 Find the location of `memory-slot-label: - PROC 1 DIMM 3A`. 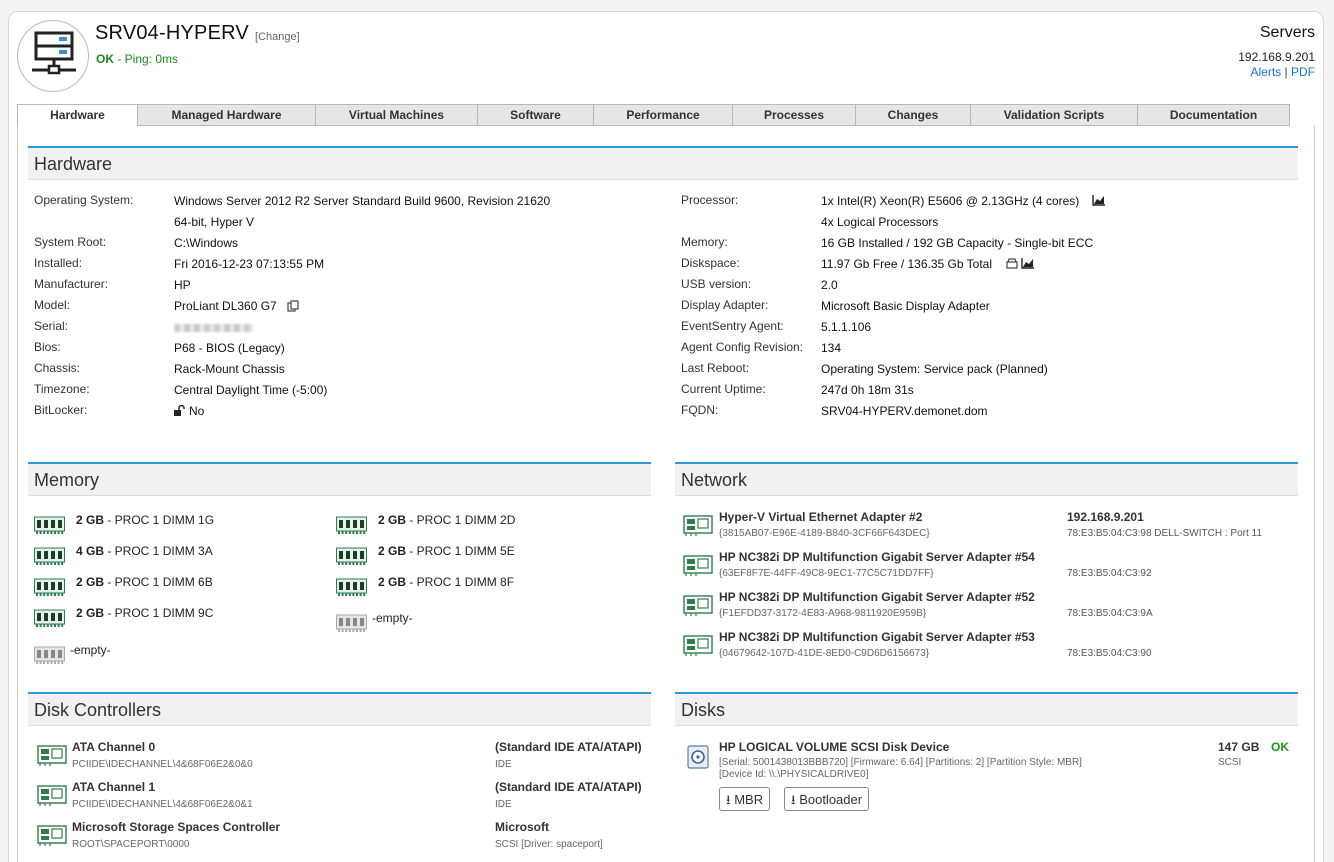

memory-slot-label: - PROC 1 DIMM 3A is located at coordinates (158, 551).